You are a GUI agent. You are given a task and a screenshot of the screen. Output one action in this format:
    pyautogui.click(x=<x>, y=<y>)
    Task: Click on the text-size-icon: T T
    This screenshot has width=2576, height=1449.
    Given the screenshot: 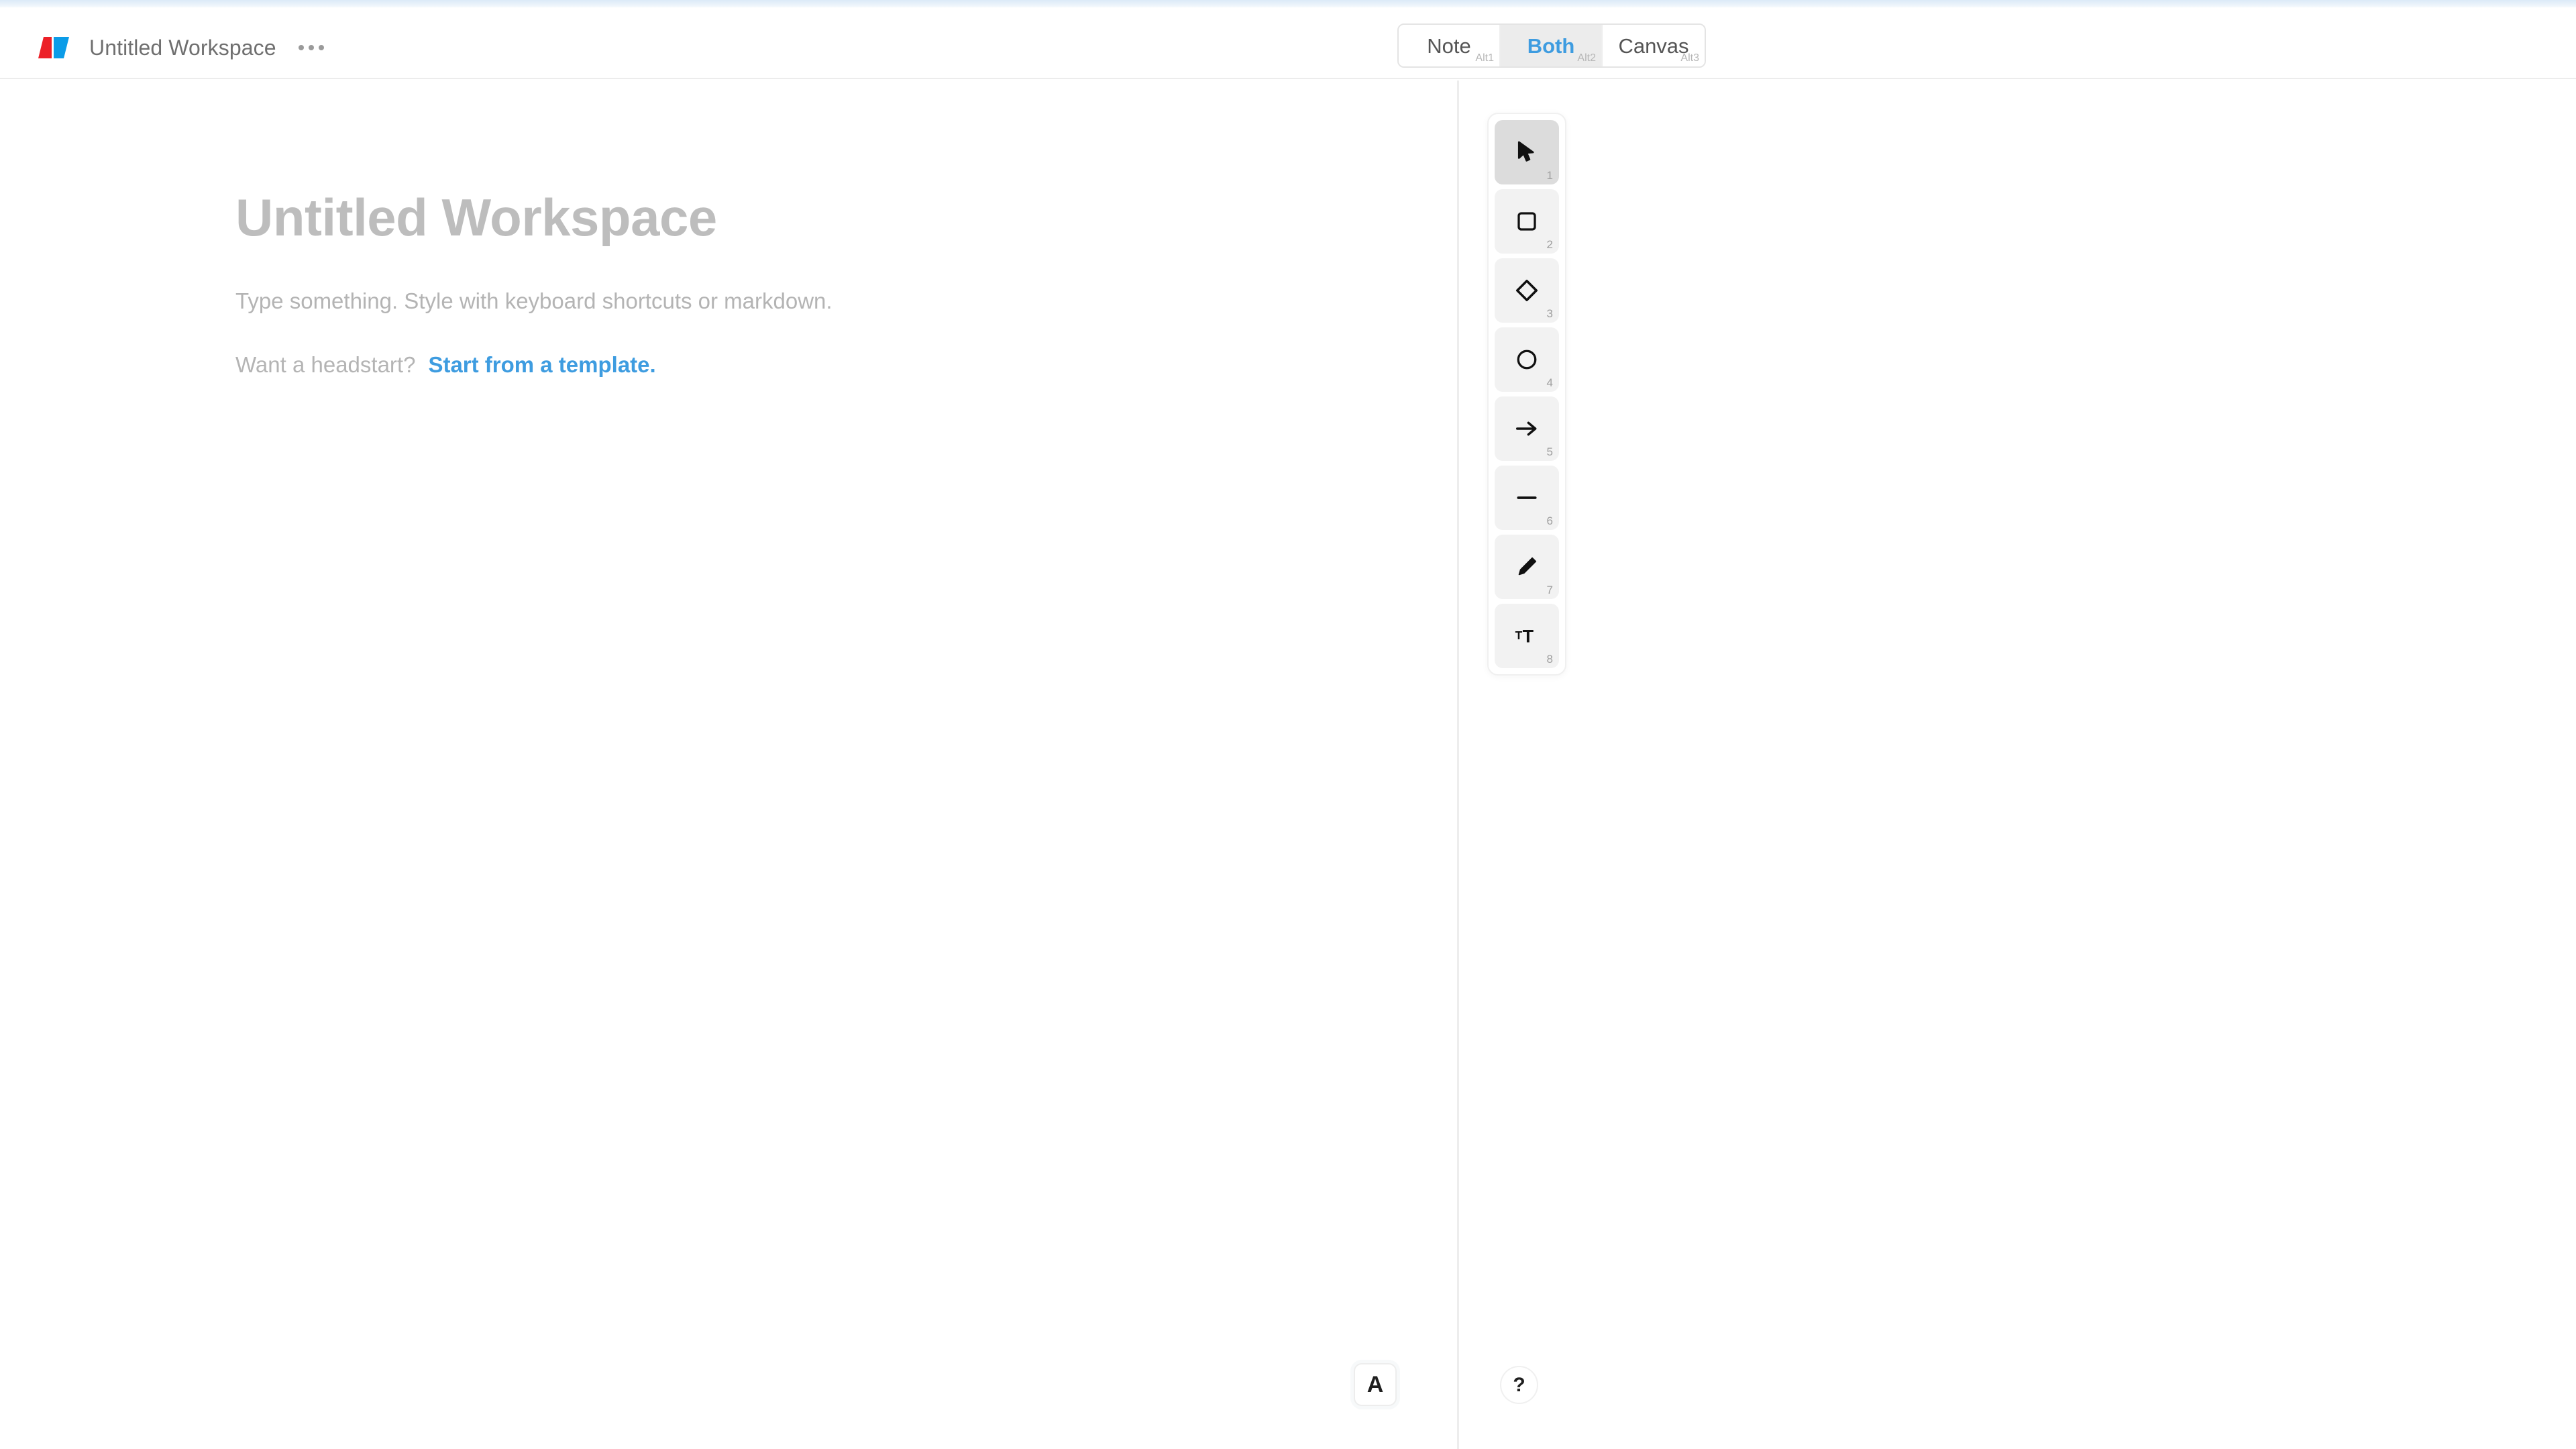 What is the action you would take?
    pyautogui.click(x=1527, y=636)
    